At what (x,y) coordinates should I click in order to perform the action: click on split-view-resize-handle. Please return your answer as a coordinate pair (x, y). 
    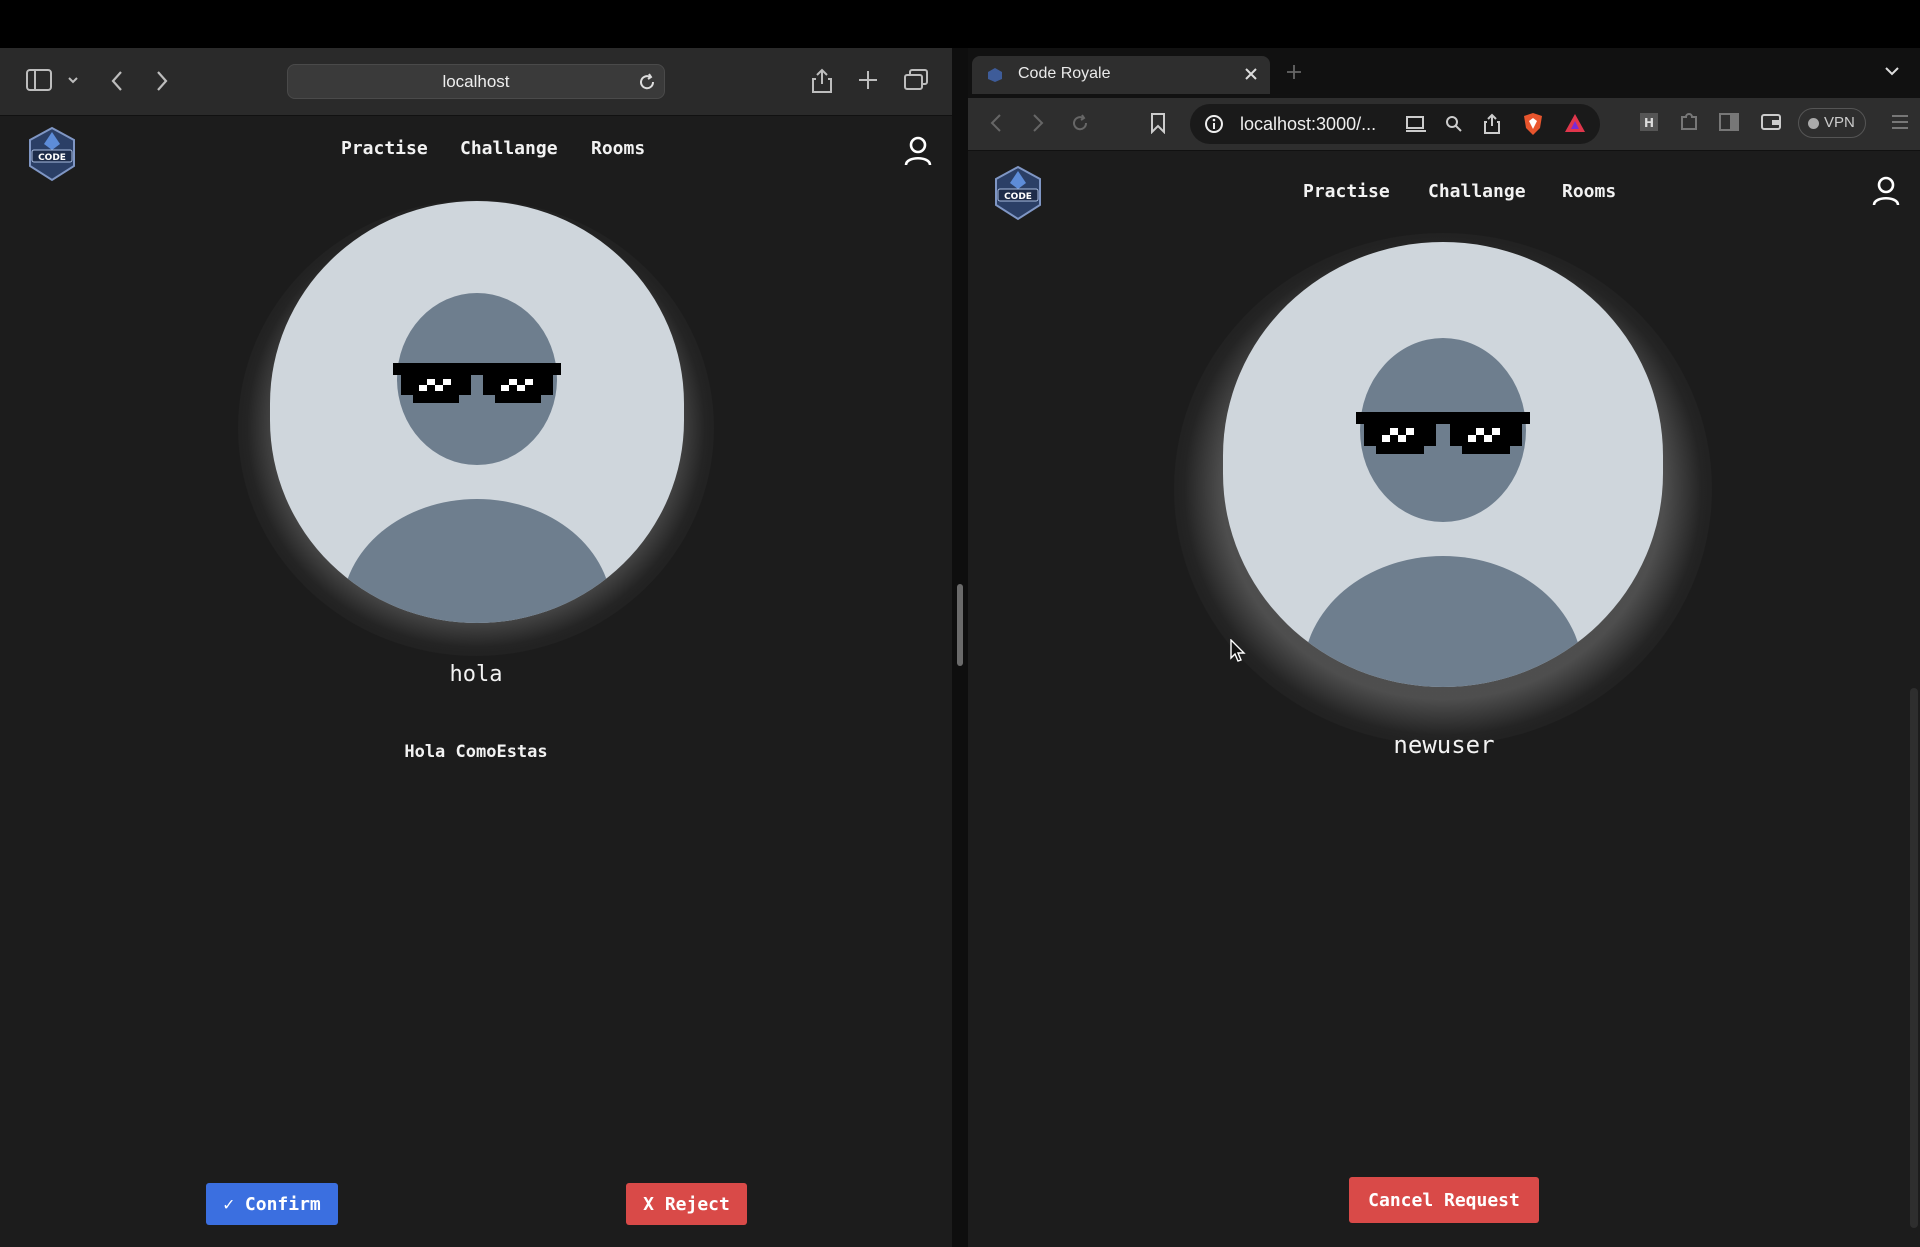
    Looking at the image, I should click on (960, 625).